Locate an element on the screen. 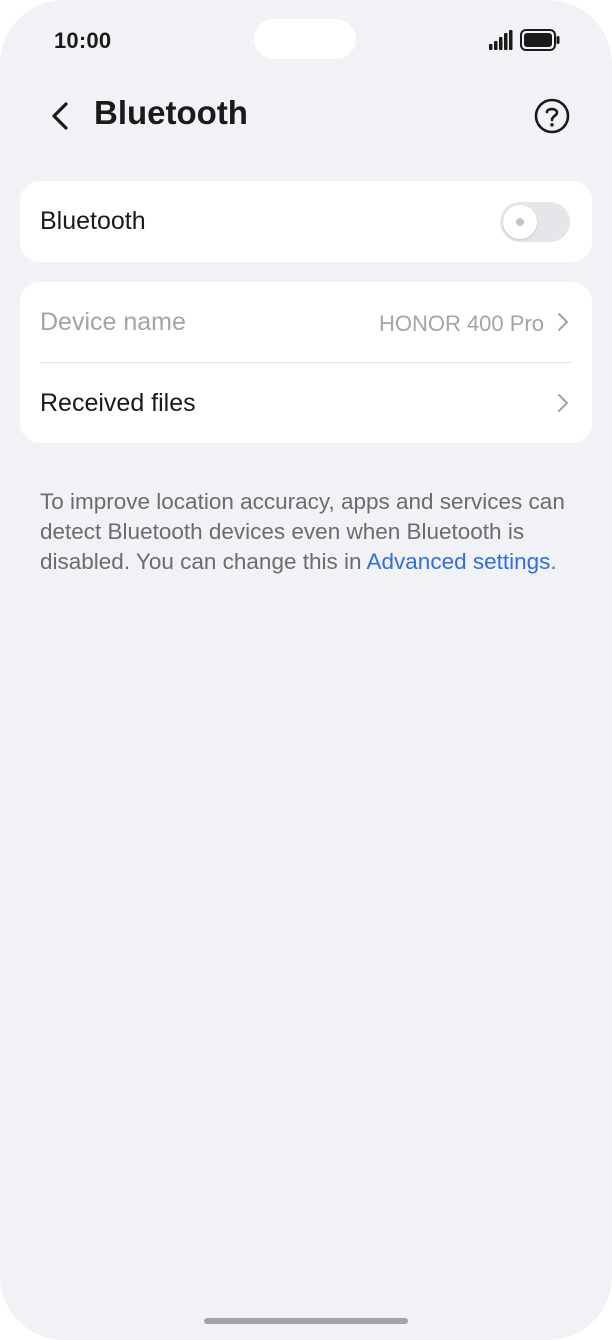 The image size is (612, 1340). signal-icon is located at coordinates (501, 40).